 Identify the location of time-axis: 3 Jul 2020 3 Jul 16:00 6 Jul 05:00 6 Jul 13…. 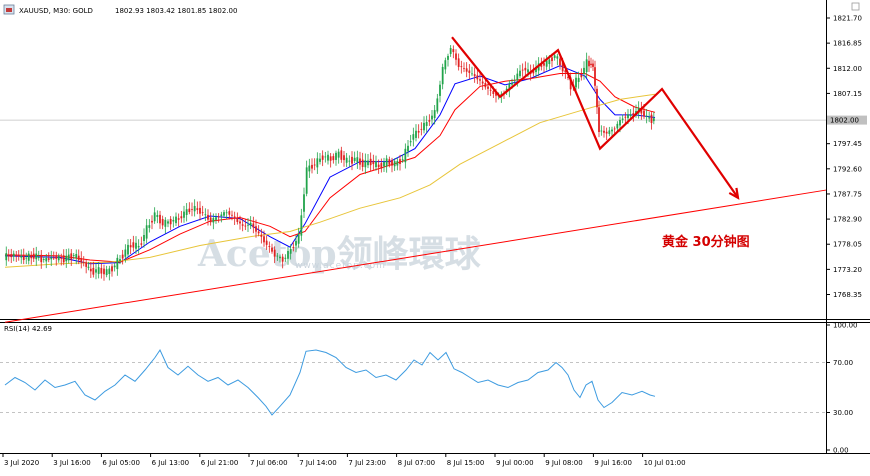
(344, 460).